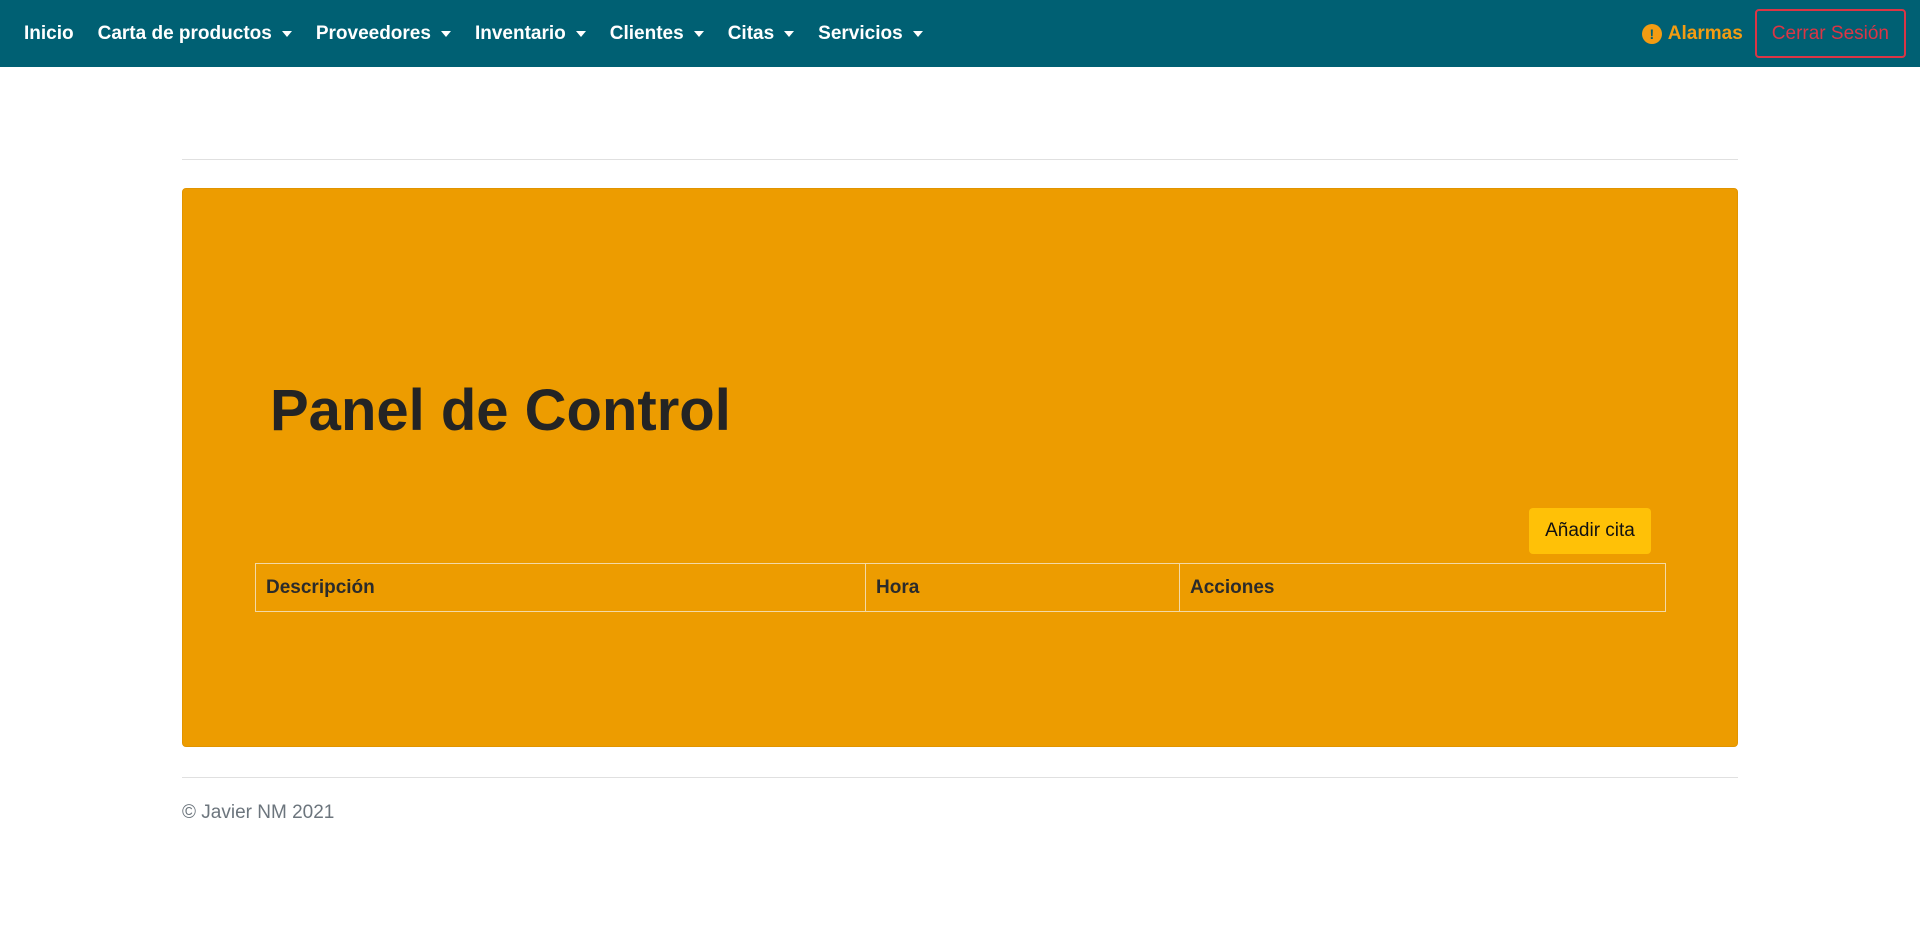  I want to click on nav-item-label: Servicios, so click(860, 33).